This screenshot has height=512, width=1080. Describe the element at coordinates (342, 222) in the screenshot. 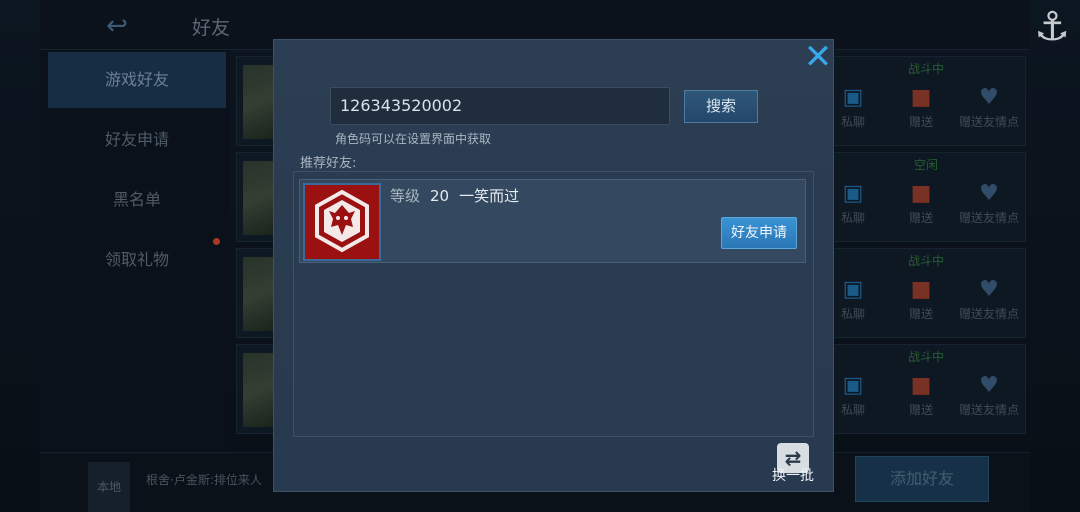

I see `dragon-emblem-icon` at that location.